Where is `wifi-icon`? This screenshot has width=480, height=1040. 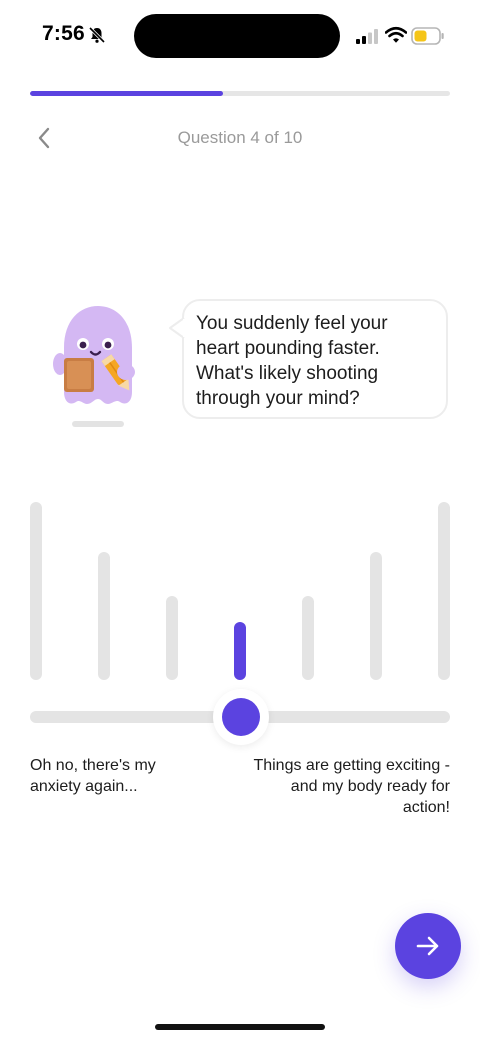
wifi-icon is located at coordinates (396, 34).